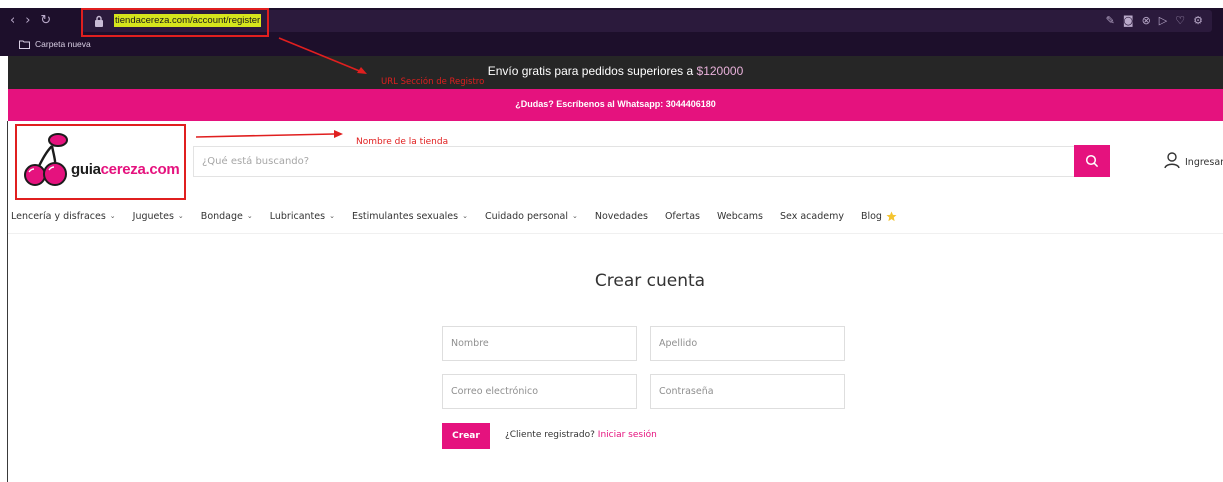 Image resolution: width=1223 pixels, height=482 pixels. What do you see at coordinates (1204, 162) in the screenshot?
I see `login-link: Ingresar` at bounding box center [1204, 162].